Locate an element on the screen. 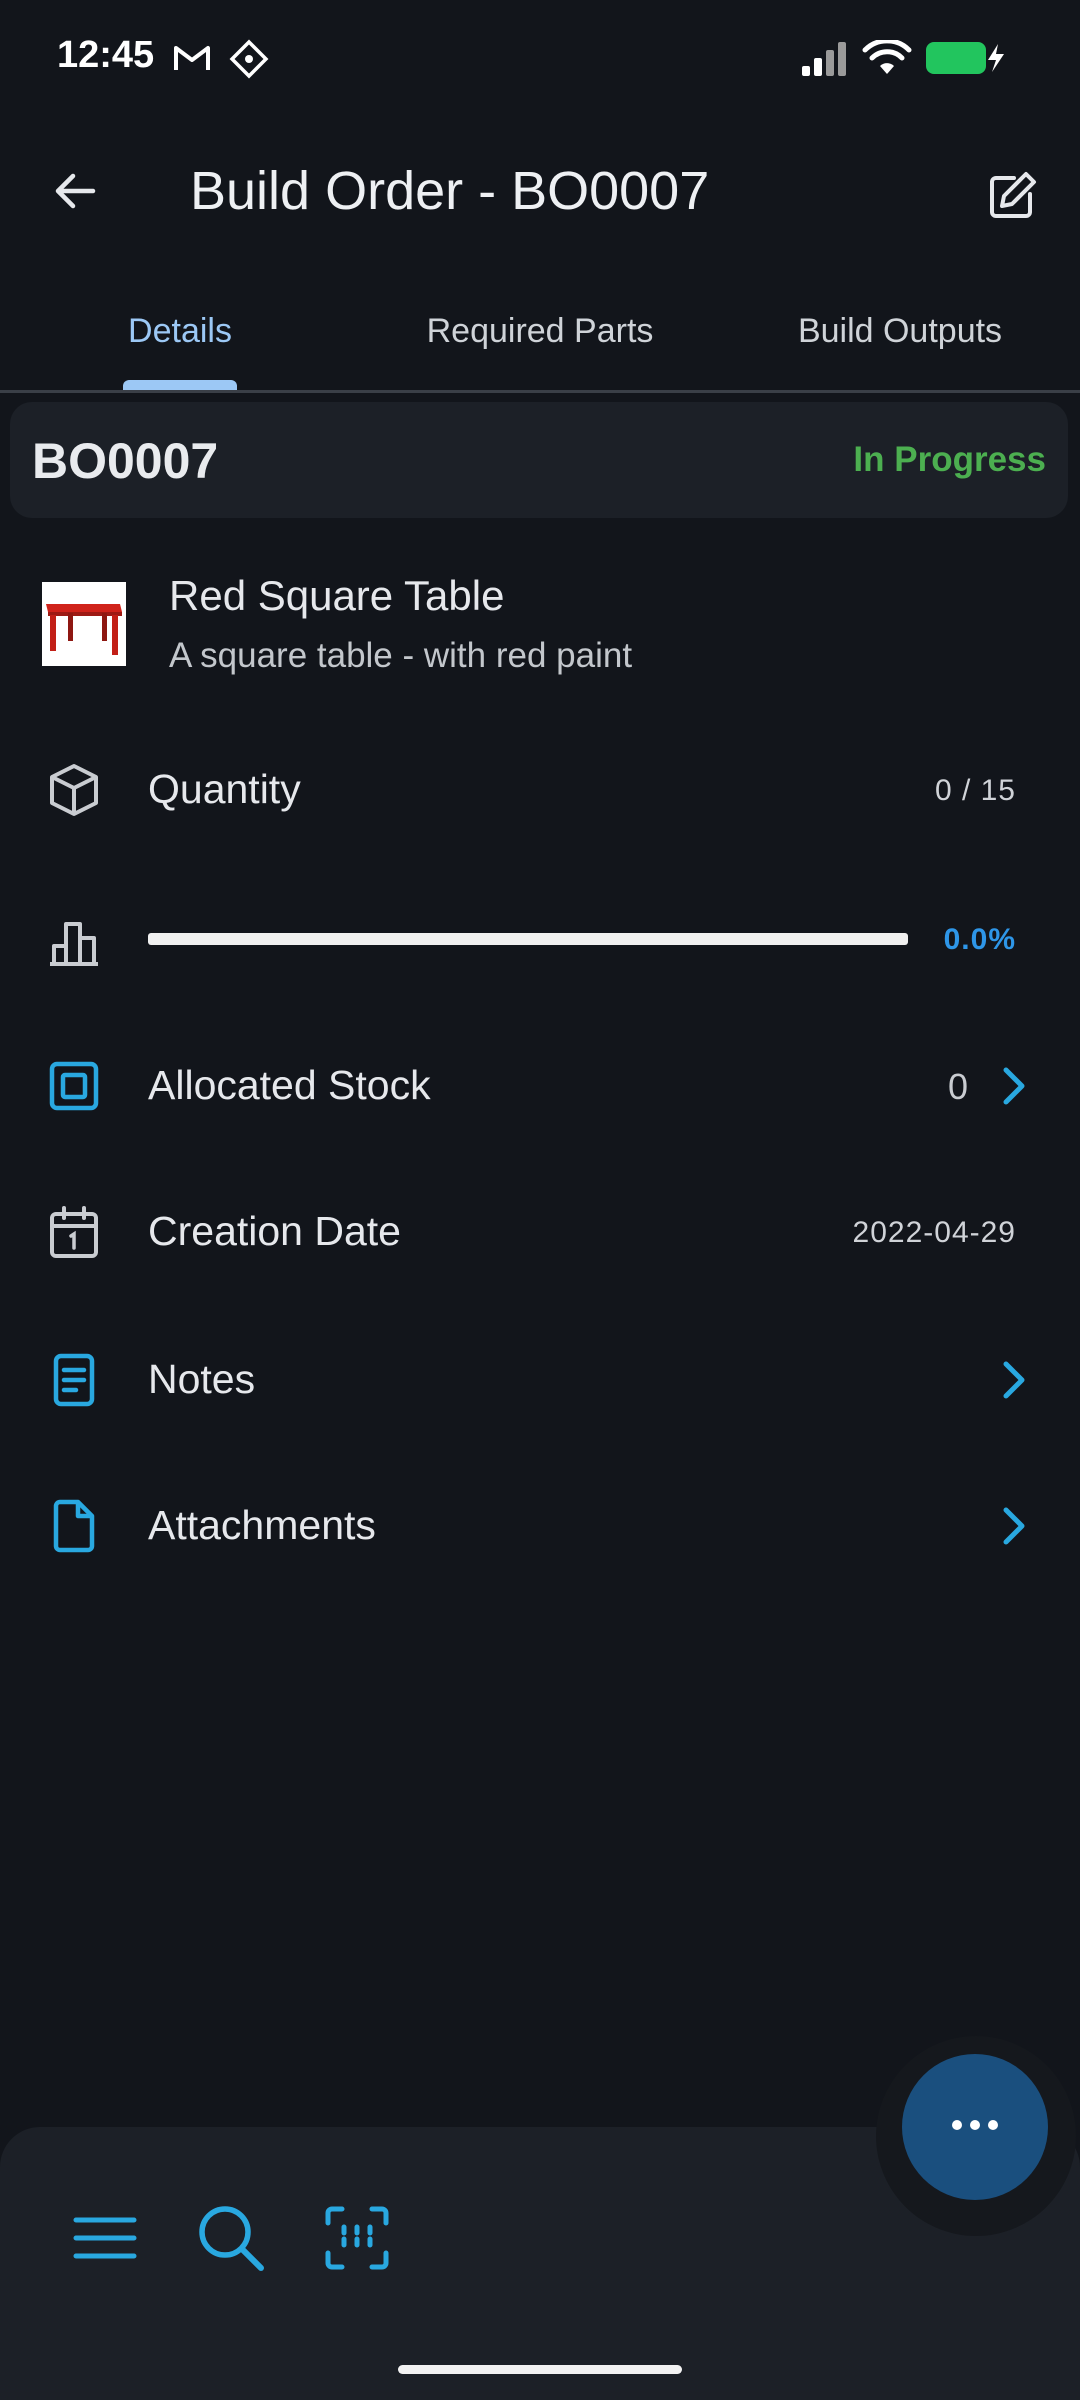 The width and height of the screenshot is (1080, 2400). progress-percent: 0.0% is located at coordinates (979, 939).